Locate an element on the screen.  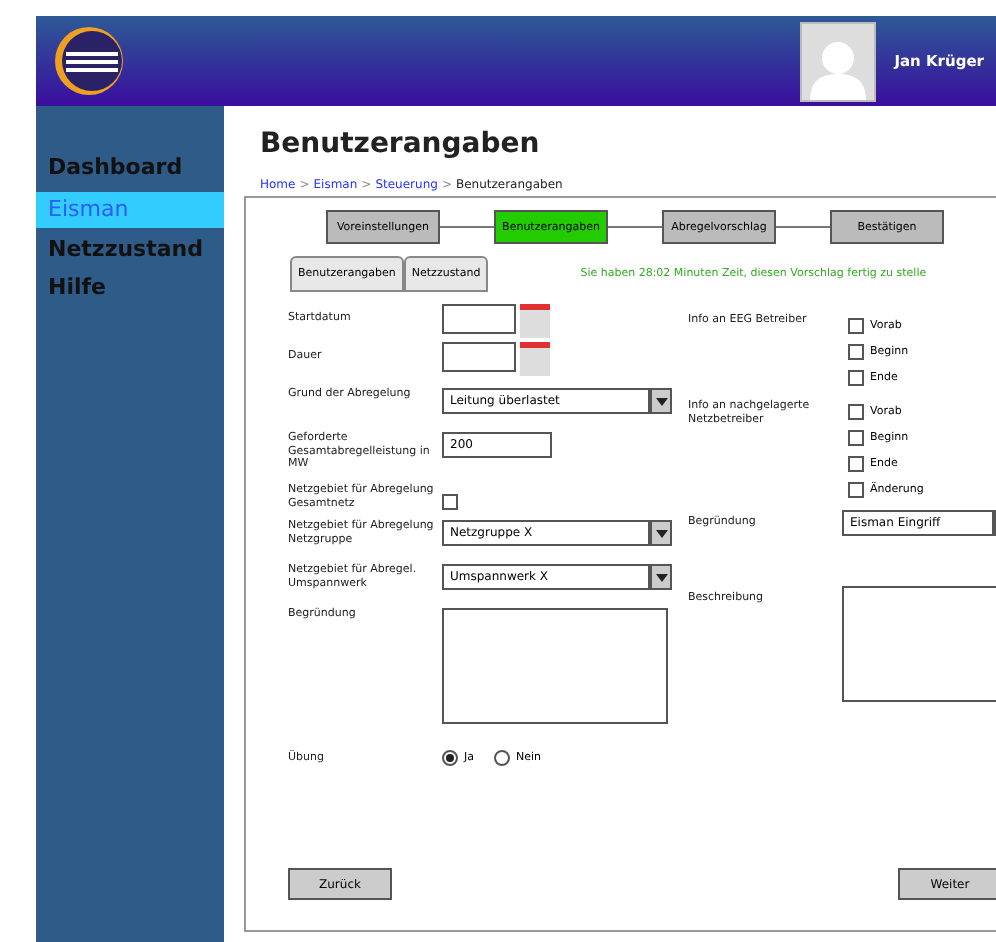
logo-icon is located at coordinates (89, 61).